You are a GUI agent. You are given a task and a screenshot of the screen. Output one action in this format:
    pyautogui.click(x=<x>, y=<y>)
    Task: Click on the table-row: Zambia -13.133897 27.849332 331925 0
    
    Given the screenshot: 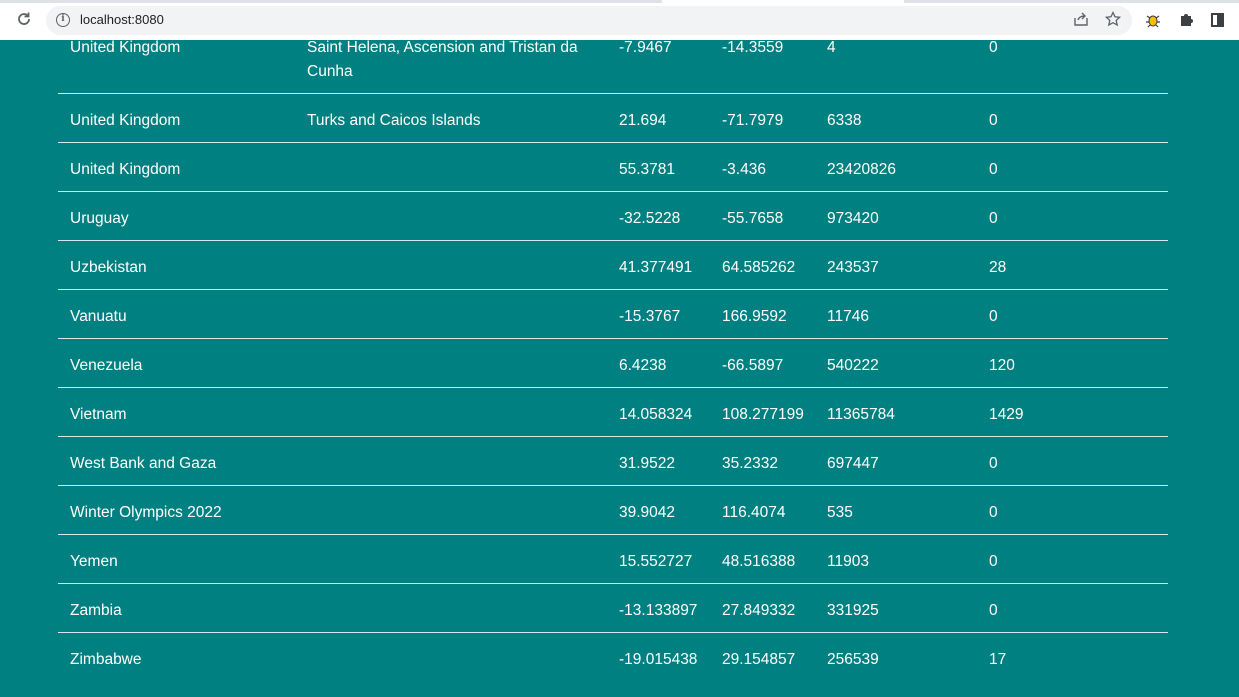 What is the action you would take?
    pyautogui.click(x=613, y=608)
    